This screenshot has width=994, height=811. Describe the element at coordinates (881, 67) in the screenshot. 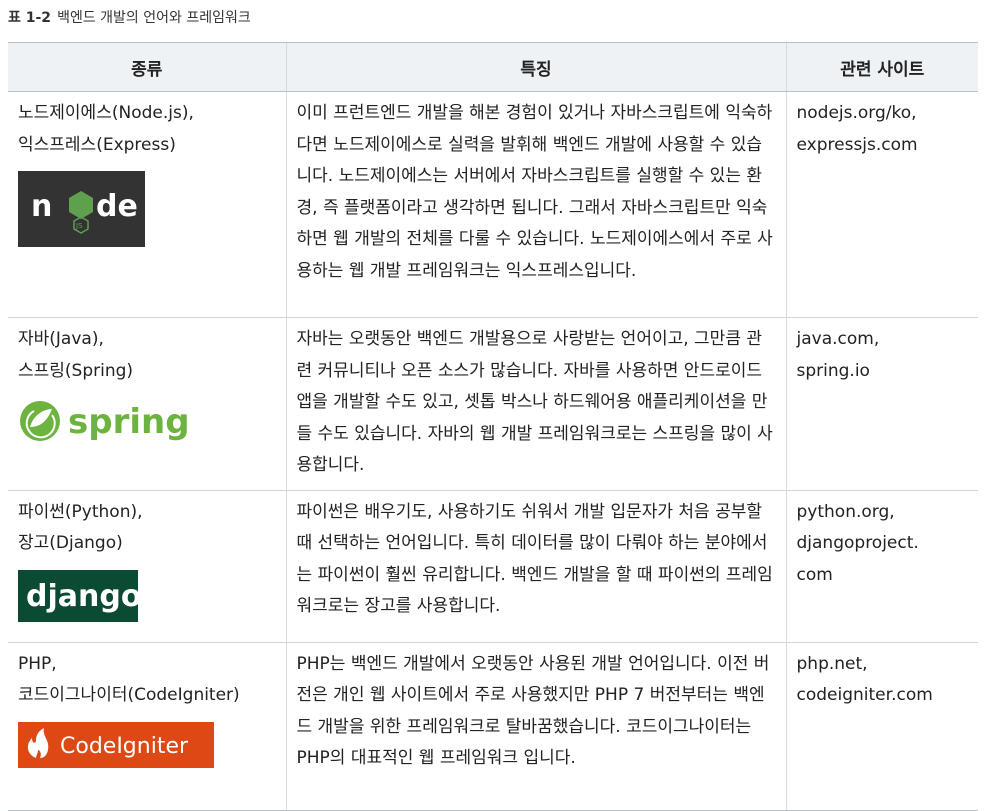

I see `header-site: 관련 사이트` at that location.